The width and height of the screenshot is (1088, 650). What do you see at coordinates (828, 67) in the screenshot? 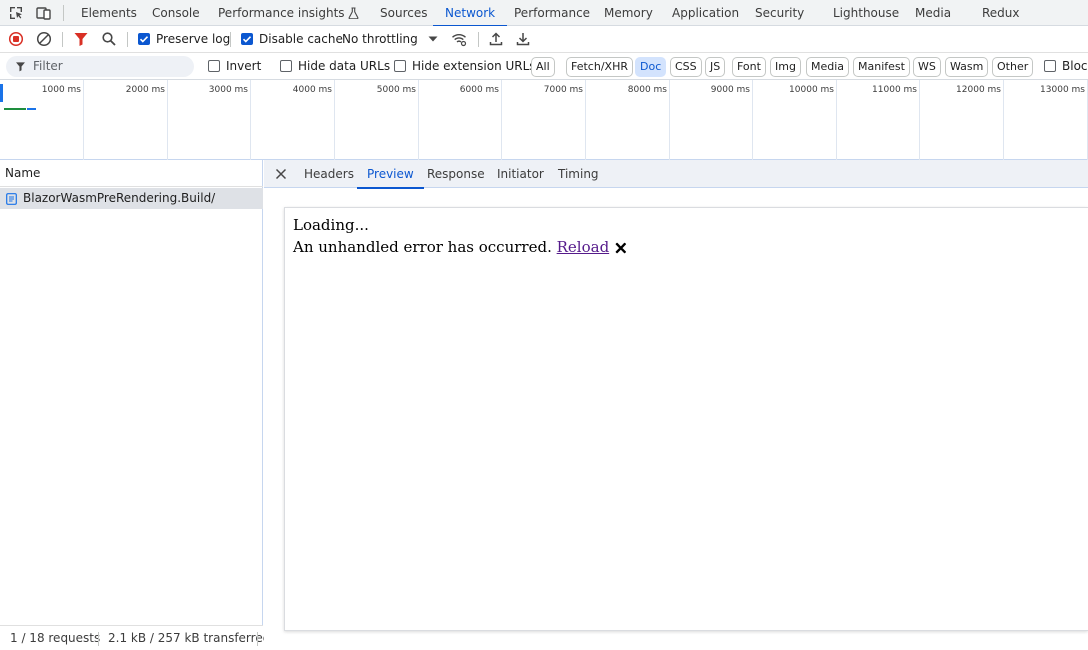
I see `filter-chip-media: Media` at bounding box center [828, 67].